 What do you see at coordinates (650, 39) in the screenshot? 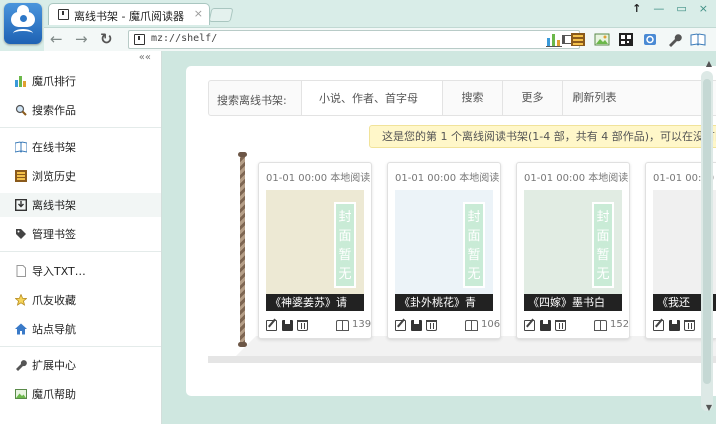
I see `translate-icon` at bounding box center [650, 39].